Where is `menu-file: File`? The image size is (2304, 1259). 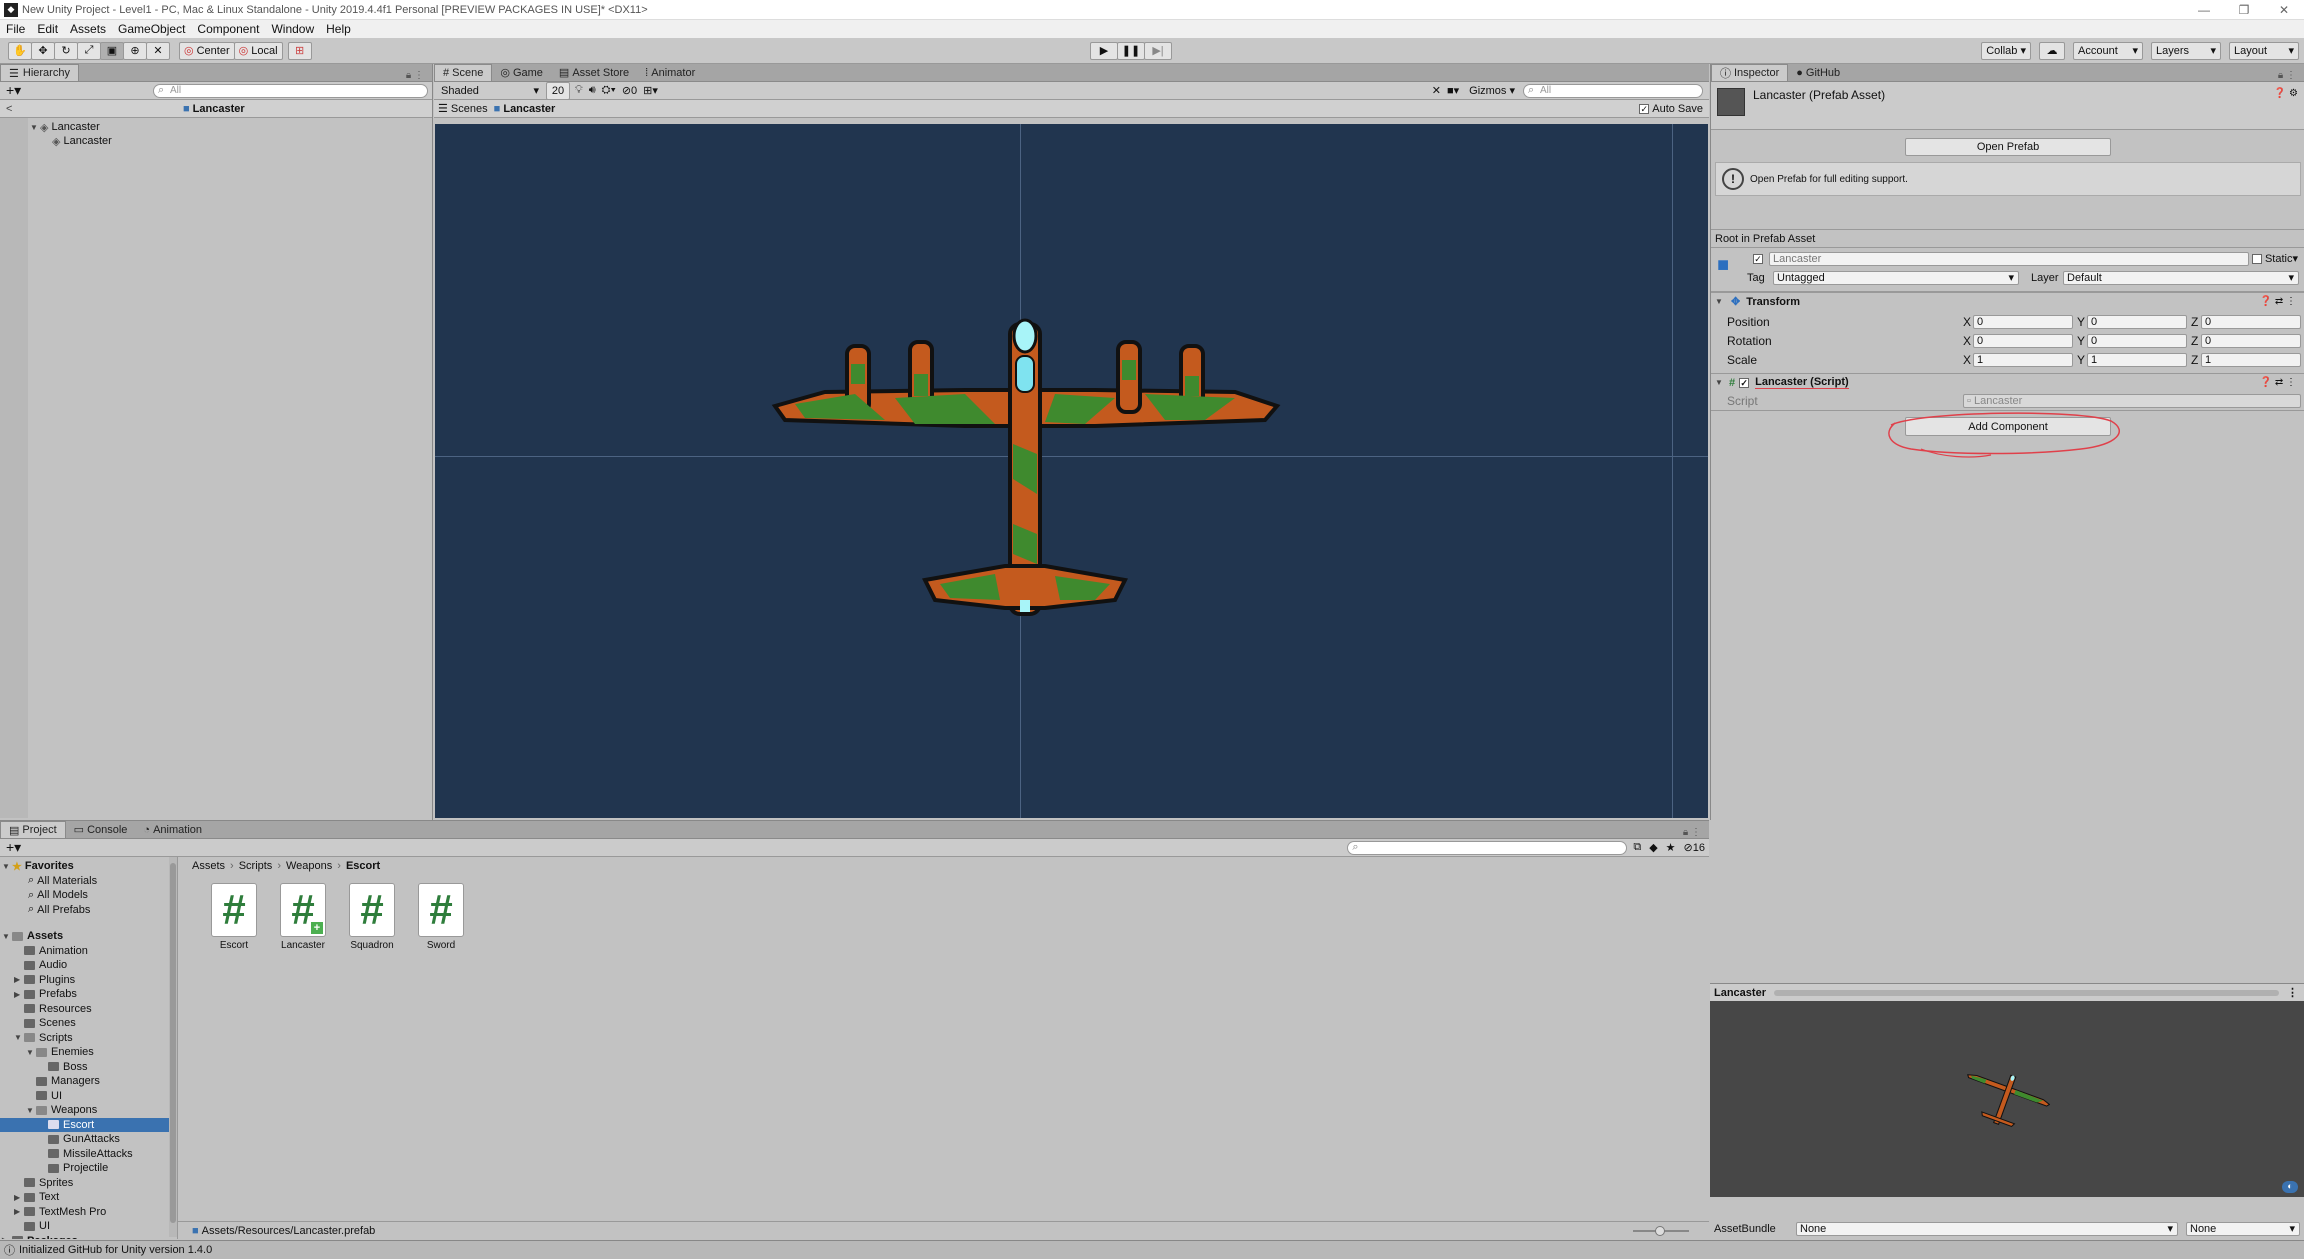
menu-file: File is located at coordinates (15, 29).